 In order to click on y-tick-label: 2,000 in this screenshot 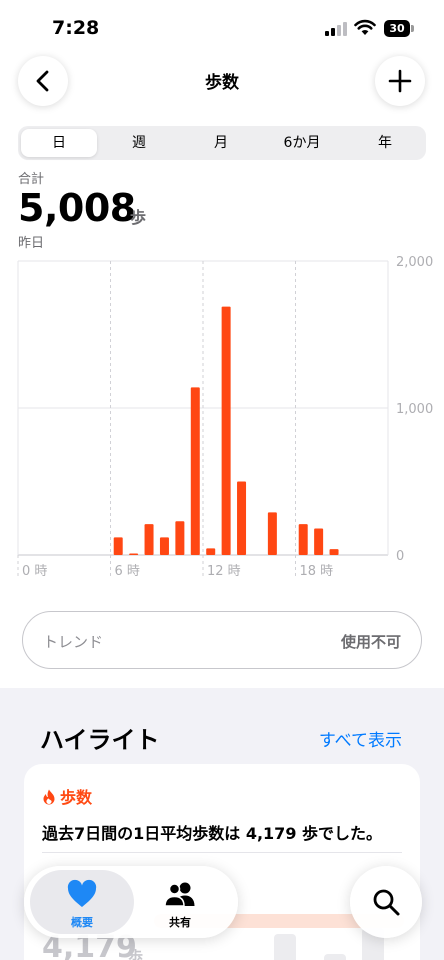, I will do `click(414, 262)`.